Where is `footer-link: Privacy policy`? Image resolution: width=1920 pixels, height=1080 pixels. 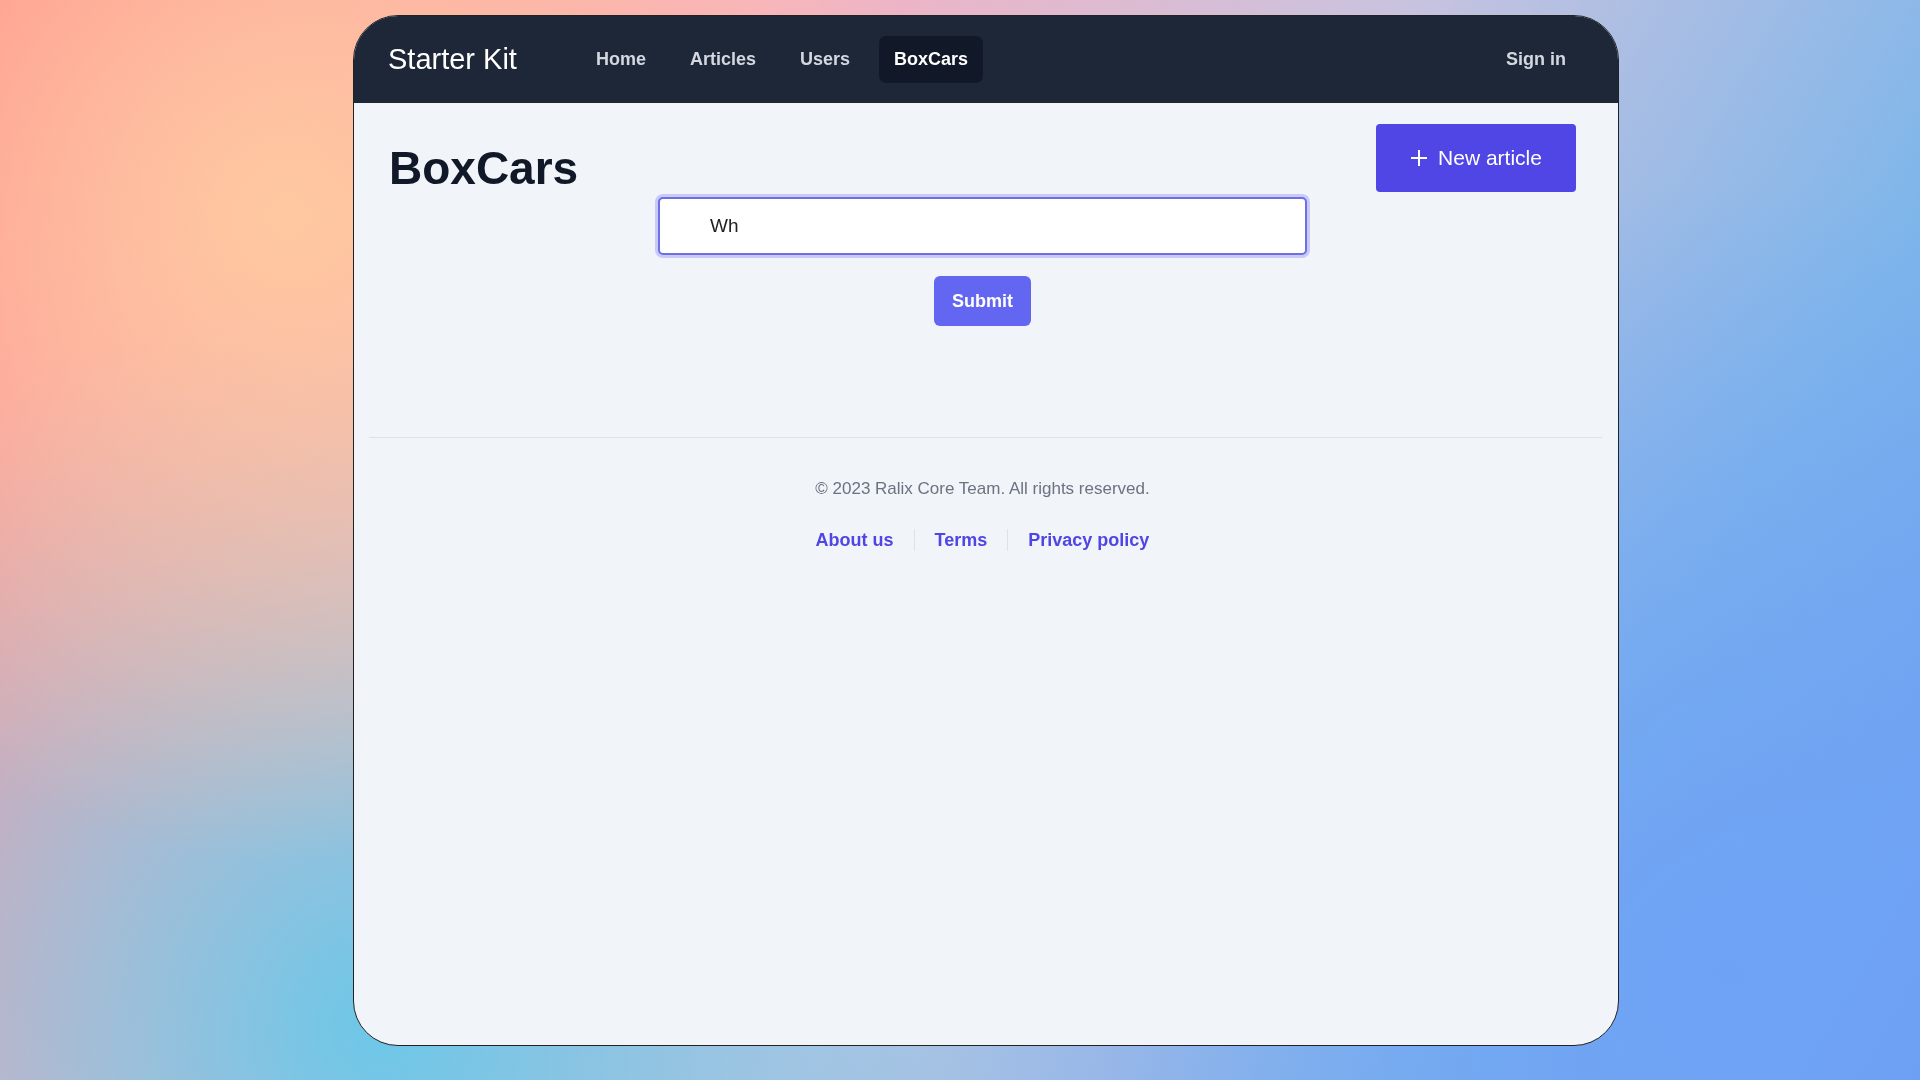 footer-link: Privacy policy is located at coordinates (1089, 540).